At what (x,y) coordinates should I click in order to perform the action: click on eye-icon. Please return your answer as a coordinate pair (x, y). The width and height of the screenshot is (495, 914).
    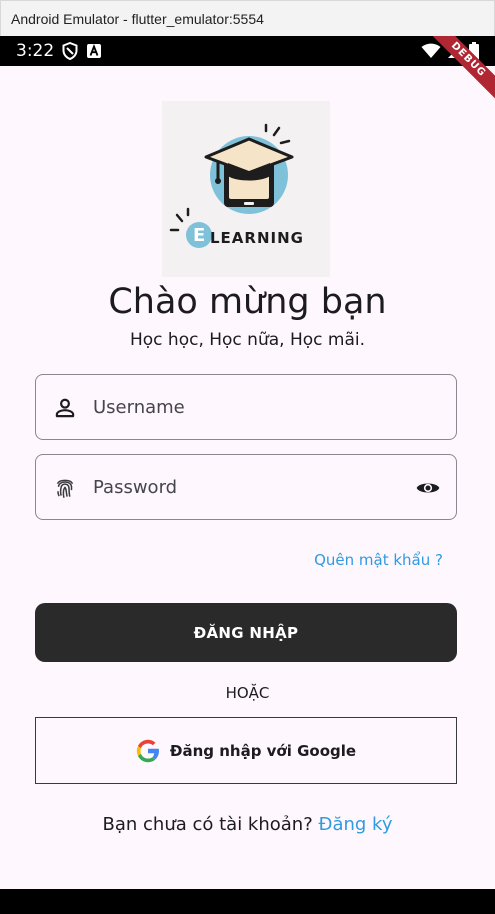
    Looking at the image, I should click on (428, 488).